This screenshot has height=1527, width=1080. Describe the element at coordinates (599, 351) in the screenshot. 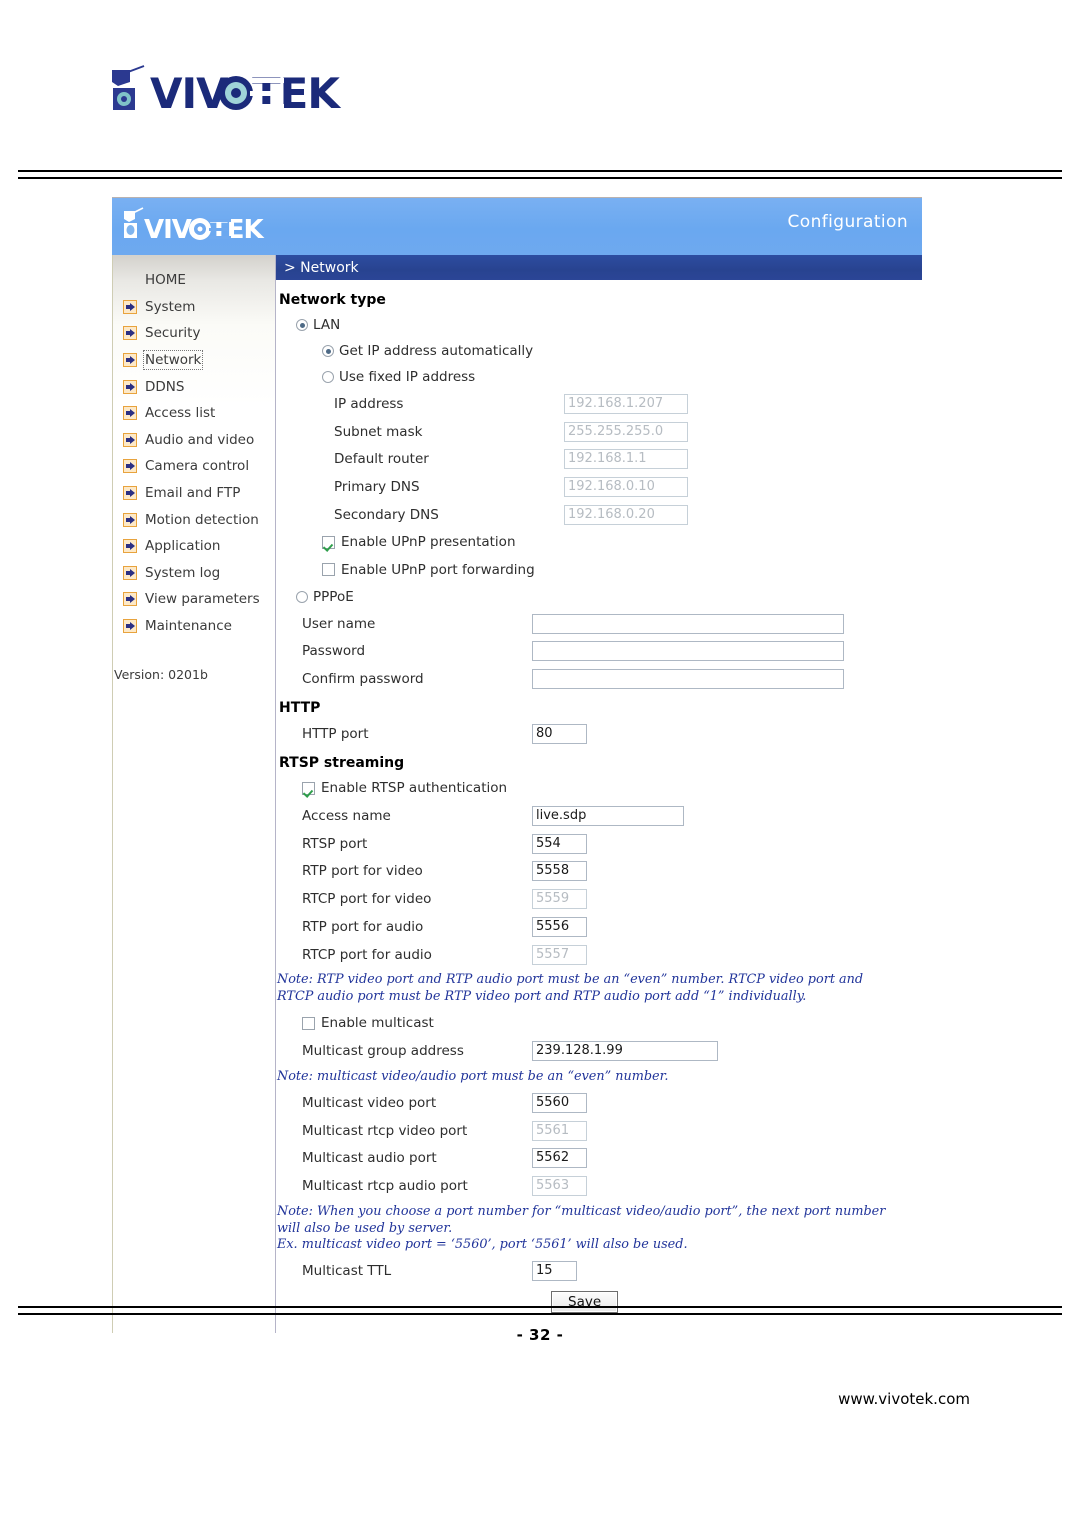

I see `radio-row-dhcp: Get IP address automatically` at that location.